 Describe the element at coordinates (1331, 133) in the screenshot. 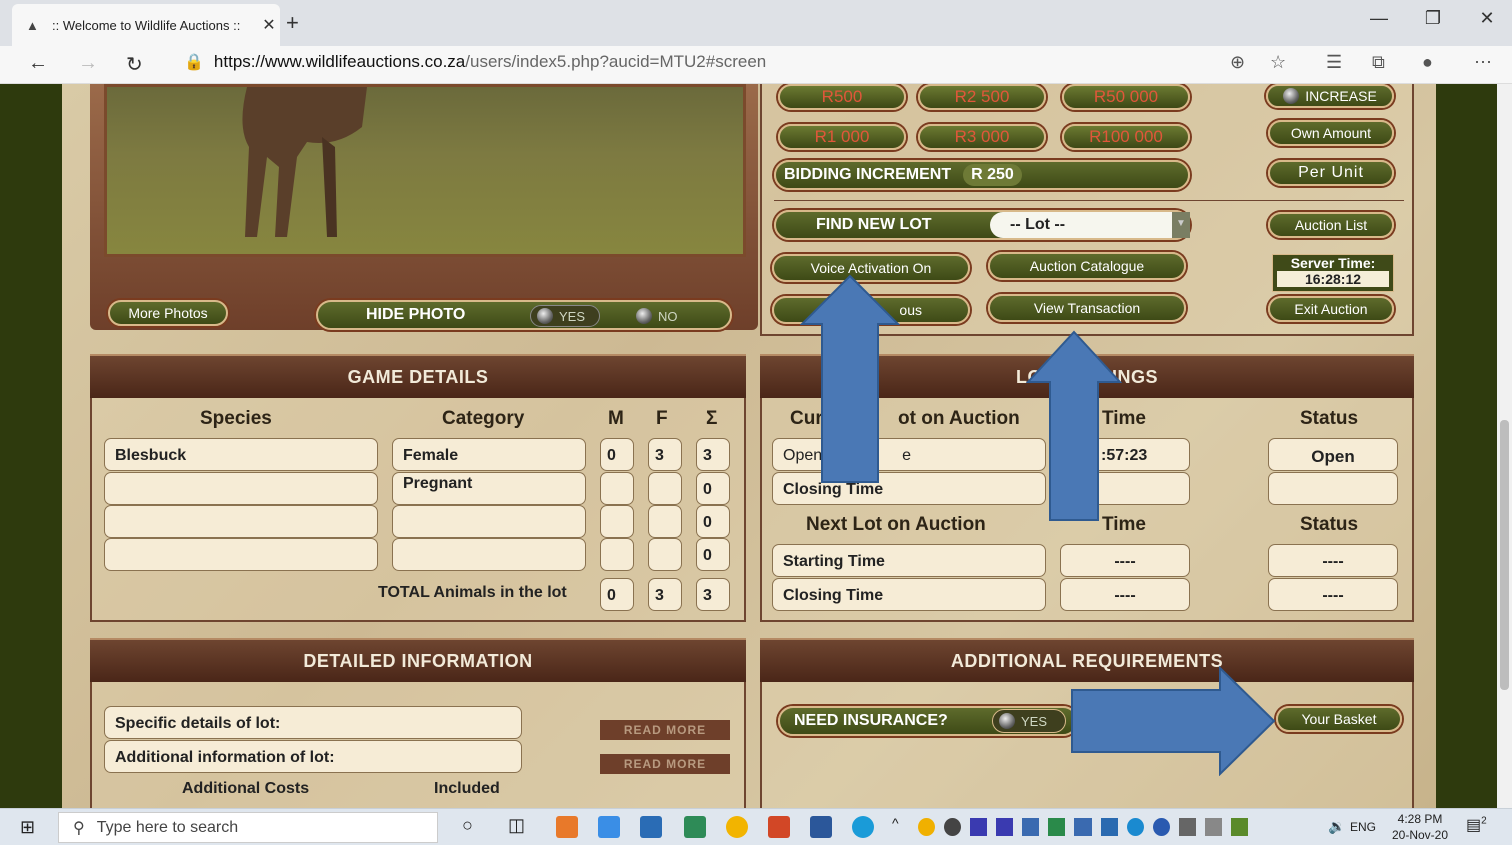

I see `own-amount-button: Own Amount` at that location.